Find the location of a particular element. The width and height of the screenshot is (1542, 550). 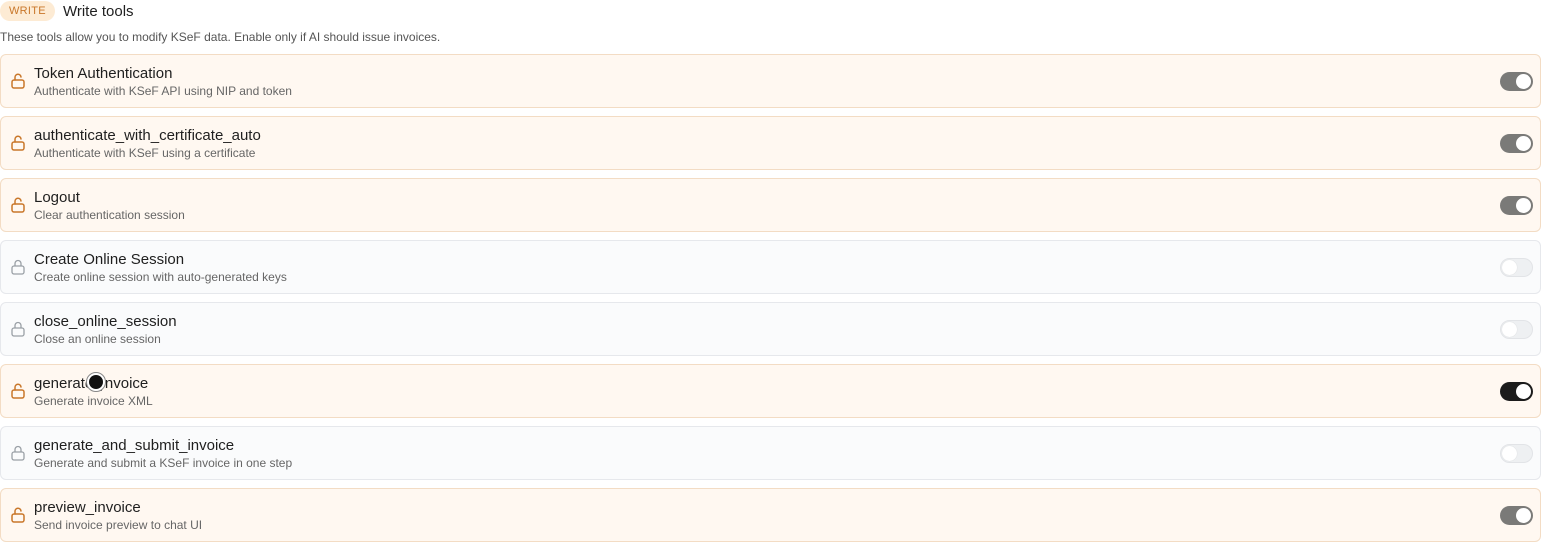

tool-description: Generate invoice XML is located at coordinates (93, 401).